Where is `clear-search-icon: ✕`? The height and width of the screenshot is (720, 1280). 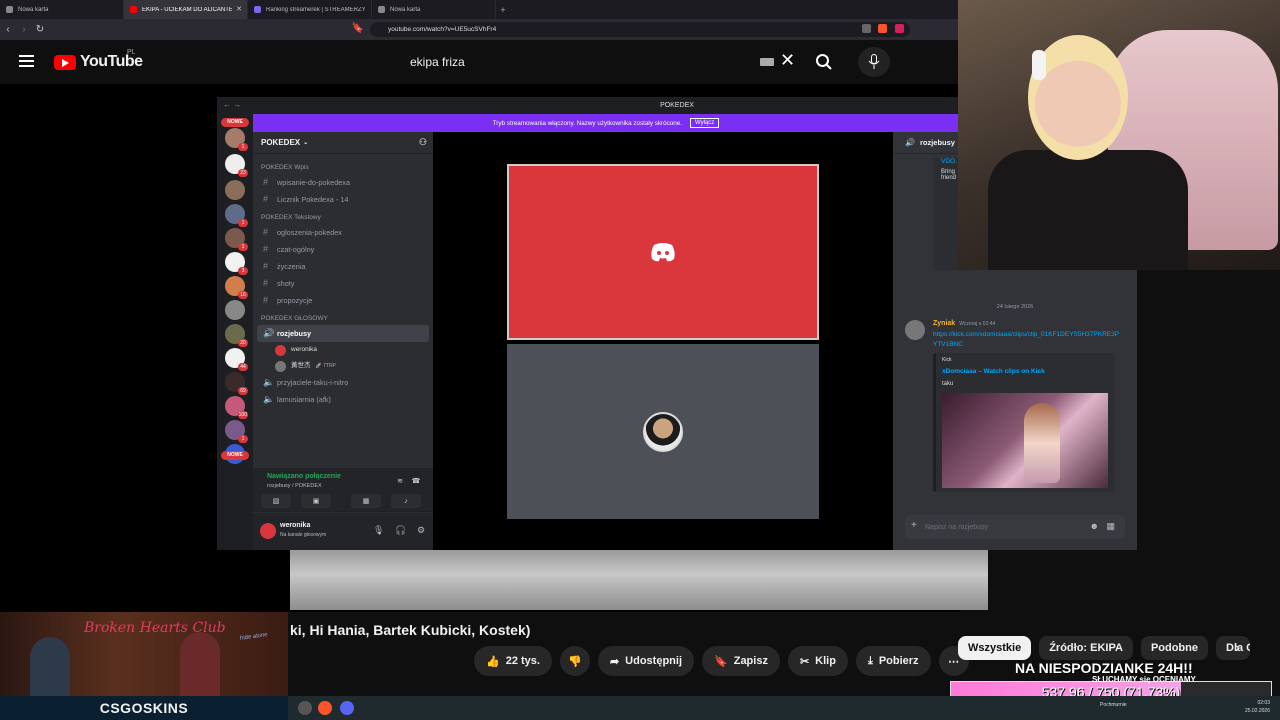
clear-search-icon: ✕ is located at coordinates (787, 60).